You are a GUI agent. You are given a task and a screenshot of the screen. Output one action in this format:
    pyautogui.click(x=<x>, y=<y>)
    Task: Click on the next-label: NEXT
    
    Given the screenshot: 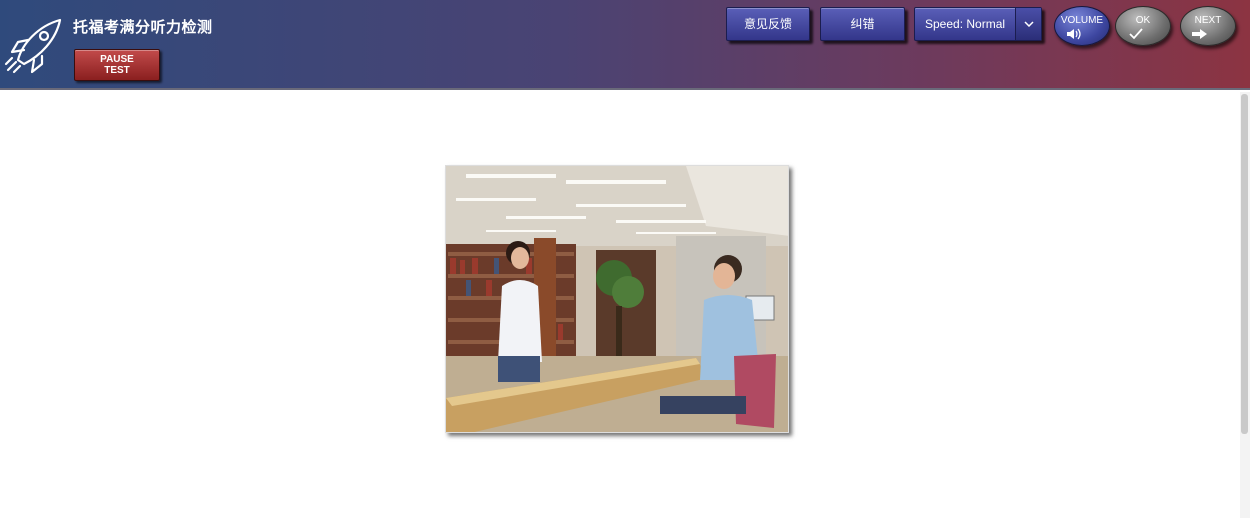 What is the action you would take?
    pyautogui.click(x=1208, y=20)
    